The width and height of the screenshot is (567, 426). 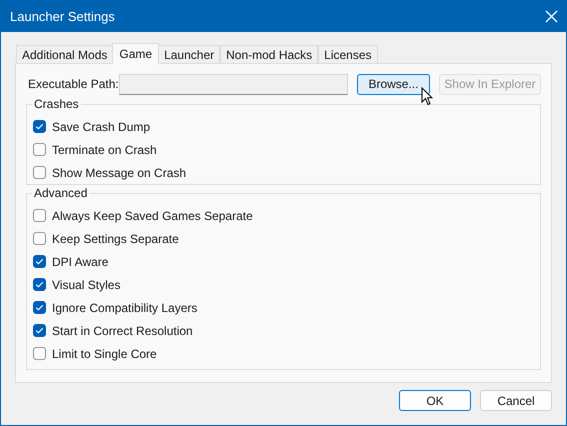 What do you see at coordinates (189, 54) in the screenshot?
I see `tab: Launcher` at bounding box center [189, 54].